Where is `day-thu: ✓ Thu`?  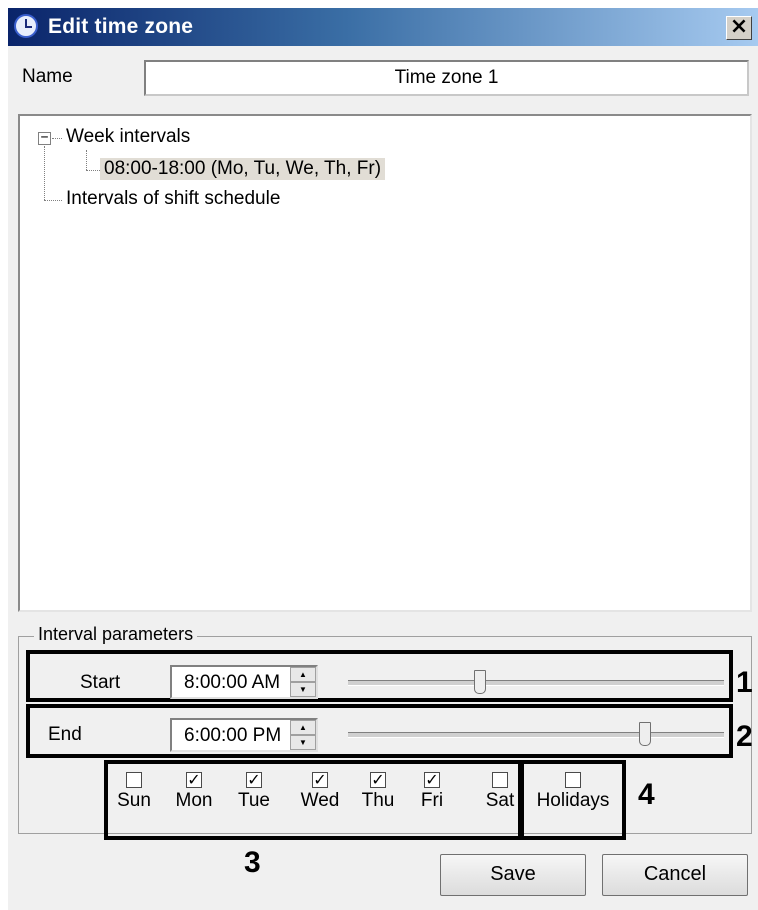
day-thu: ✓ Thu is located at coordinates (378, 792).